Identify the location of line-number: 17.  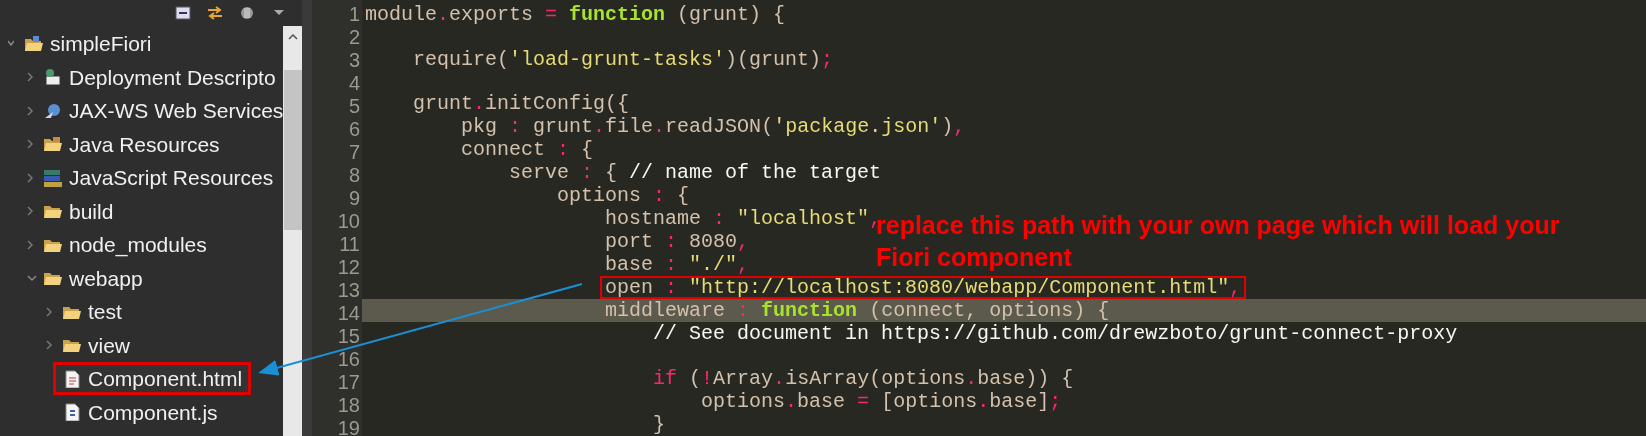
(348, 382).